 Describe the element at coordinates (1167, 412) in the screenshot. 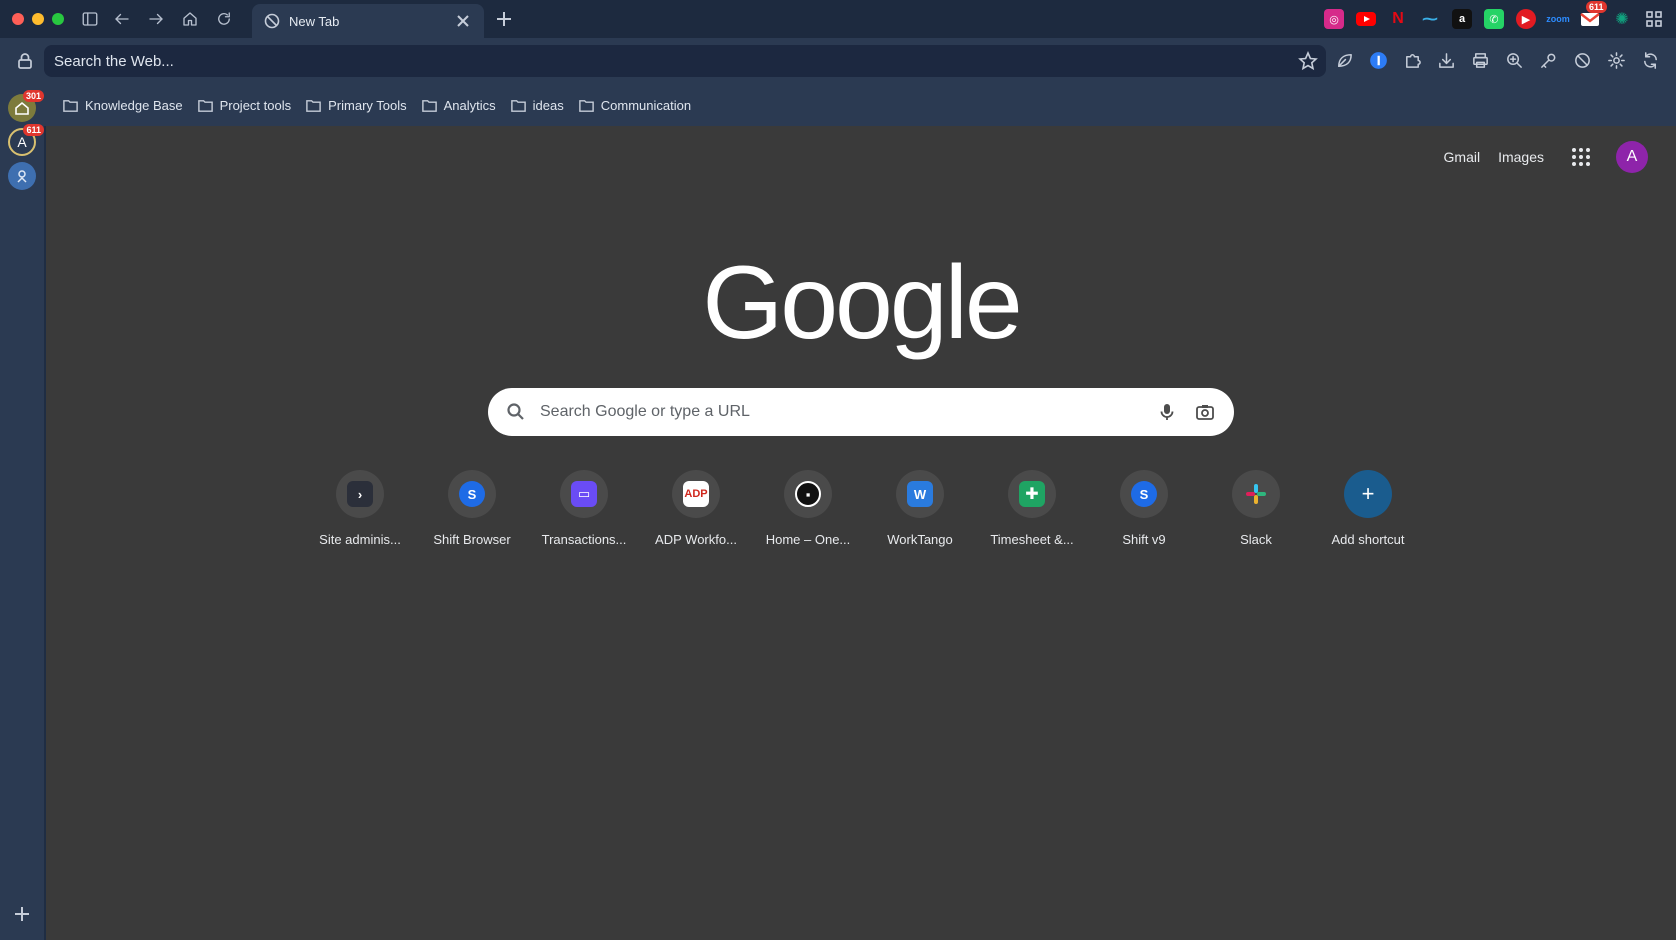

I see `voice-search-icon` at that location.